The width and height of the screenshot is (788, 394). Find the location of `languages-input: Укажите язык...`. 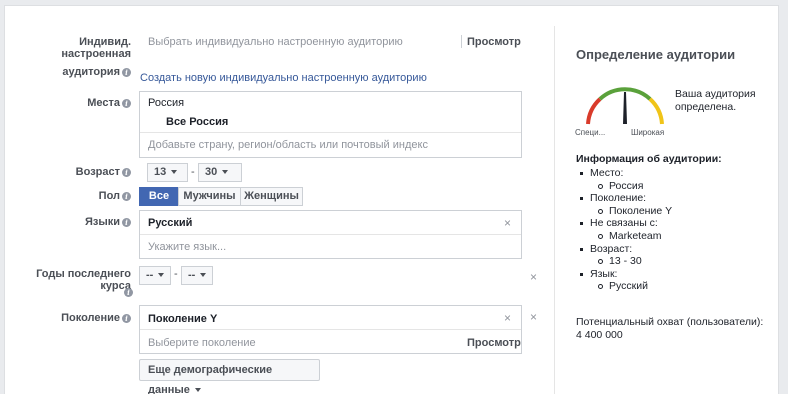

languages-input: Укажите язык... is located at coordinates (187, 247).